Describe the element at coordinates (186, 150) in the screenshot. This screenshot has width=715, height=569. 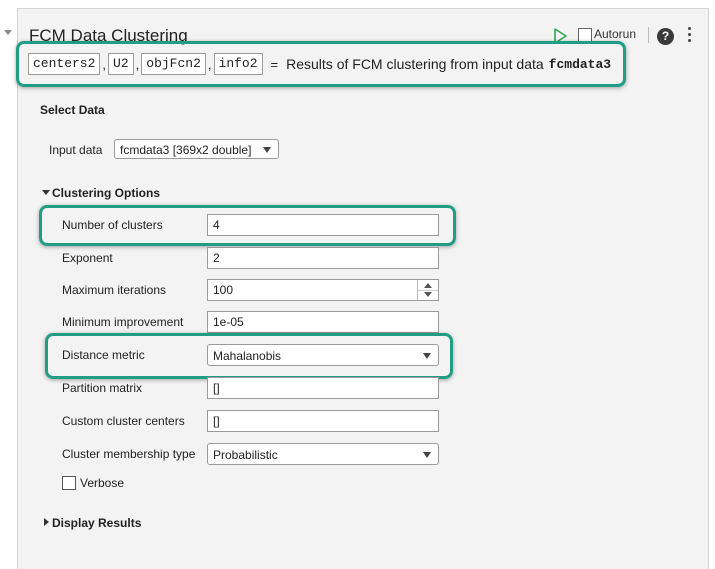
I see `input-data-value: fcmdata3 [369x2 double]` at that location.